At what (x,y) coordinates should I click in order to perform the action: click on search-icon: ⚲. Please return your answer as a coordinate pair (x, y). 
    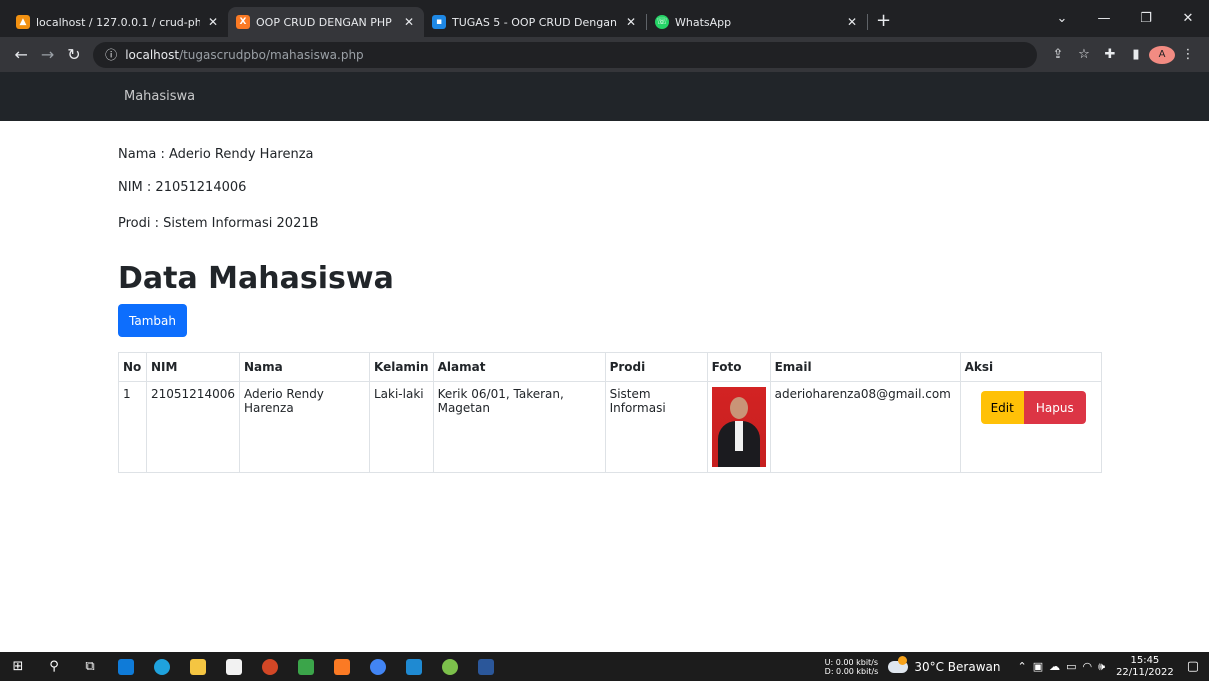
    Looking at the image, I should click on (54, 666).